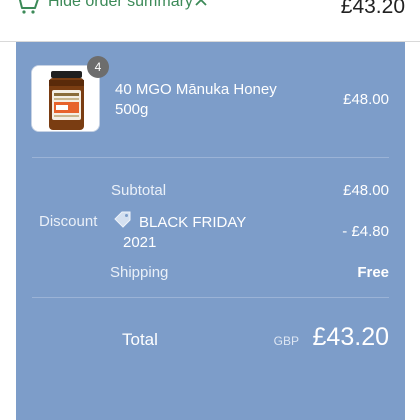 The height and width of the screenshot is (420, 420). I want to click on order-summary-header: Hide order summary £43.20, so click(210, 21).